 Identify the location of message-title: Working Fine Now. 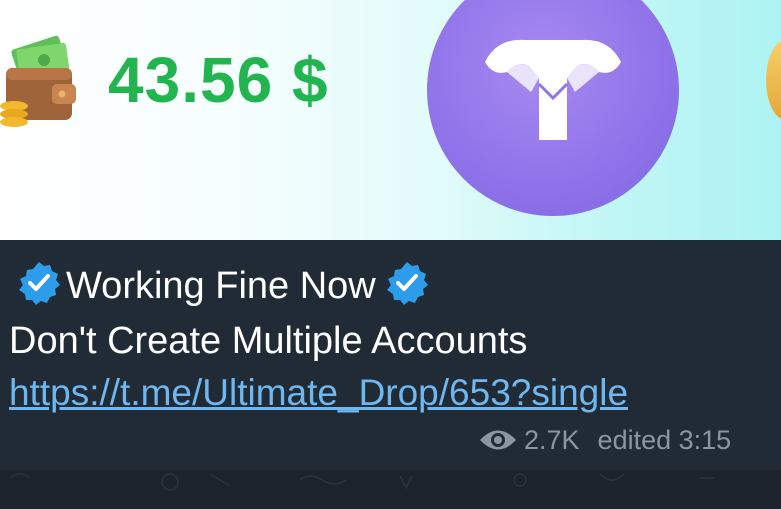
(221, 286).